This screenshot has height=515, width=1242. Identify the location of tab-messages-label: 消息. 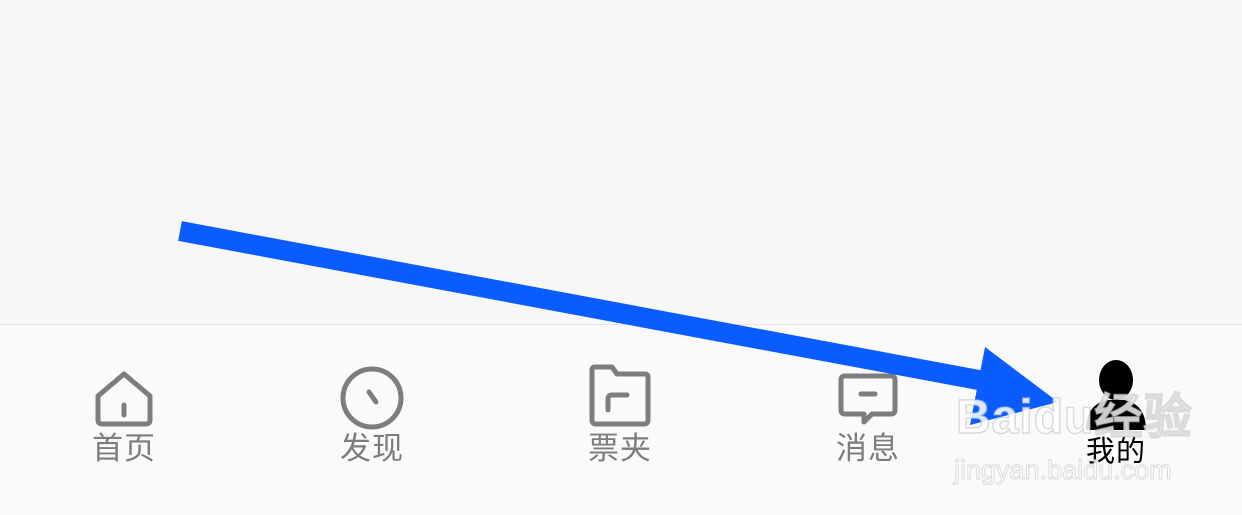
(868, 449).